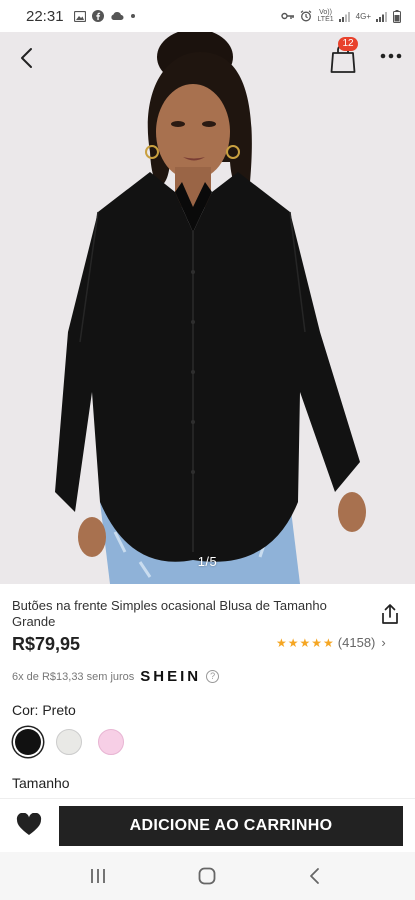 Image resolution: width=415 pixels, height=900 pixels. Describe the element at coordinates (97, 16) in the screenshot. I see `facebook-icon` at that location.